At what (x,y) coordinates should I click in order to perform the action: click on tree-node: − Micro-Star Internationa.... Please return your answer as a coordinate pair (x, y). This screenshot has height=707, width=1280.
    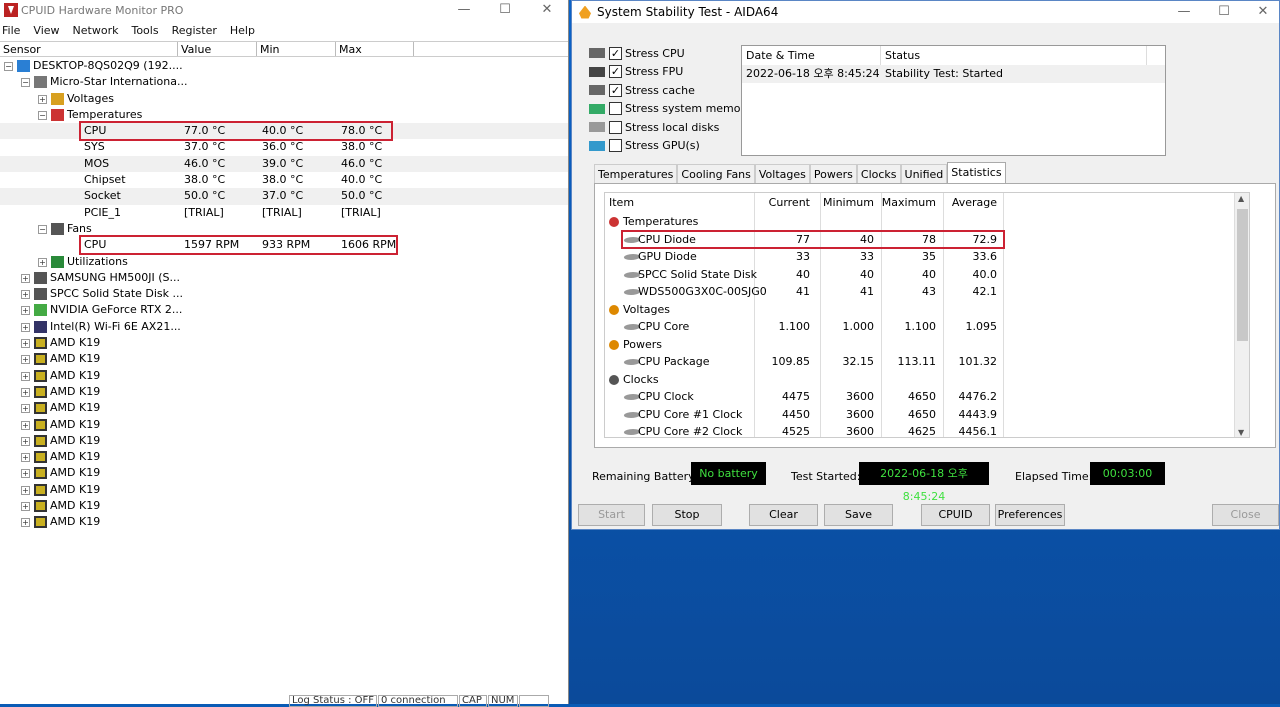
    Looking at the image, I should click on (284, 82).